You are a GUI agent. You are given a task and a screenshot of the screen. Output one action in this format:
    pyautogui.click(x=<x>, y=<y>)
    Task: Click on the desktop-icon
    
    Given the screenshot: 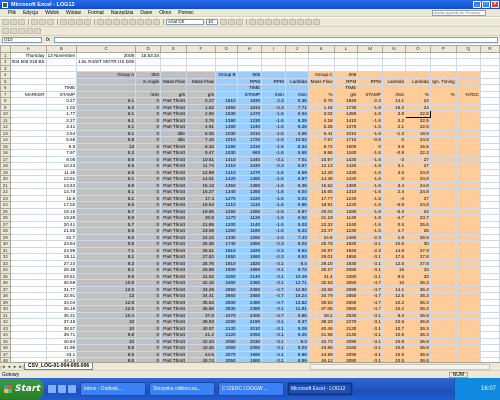 What is the action you would take?
    pyautogui.click(x=72, y=389)
    